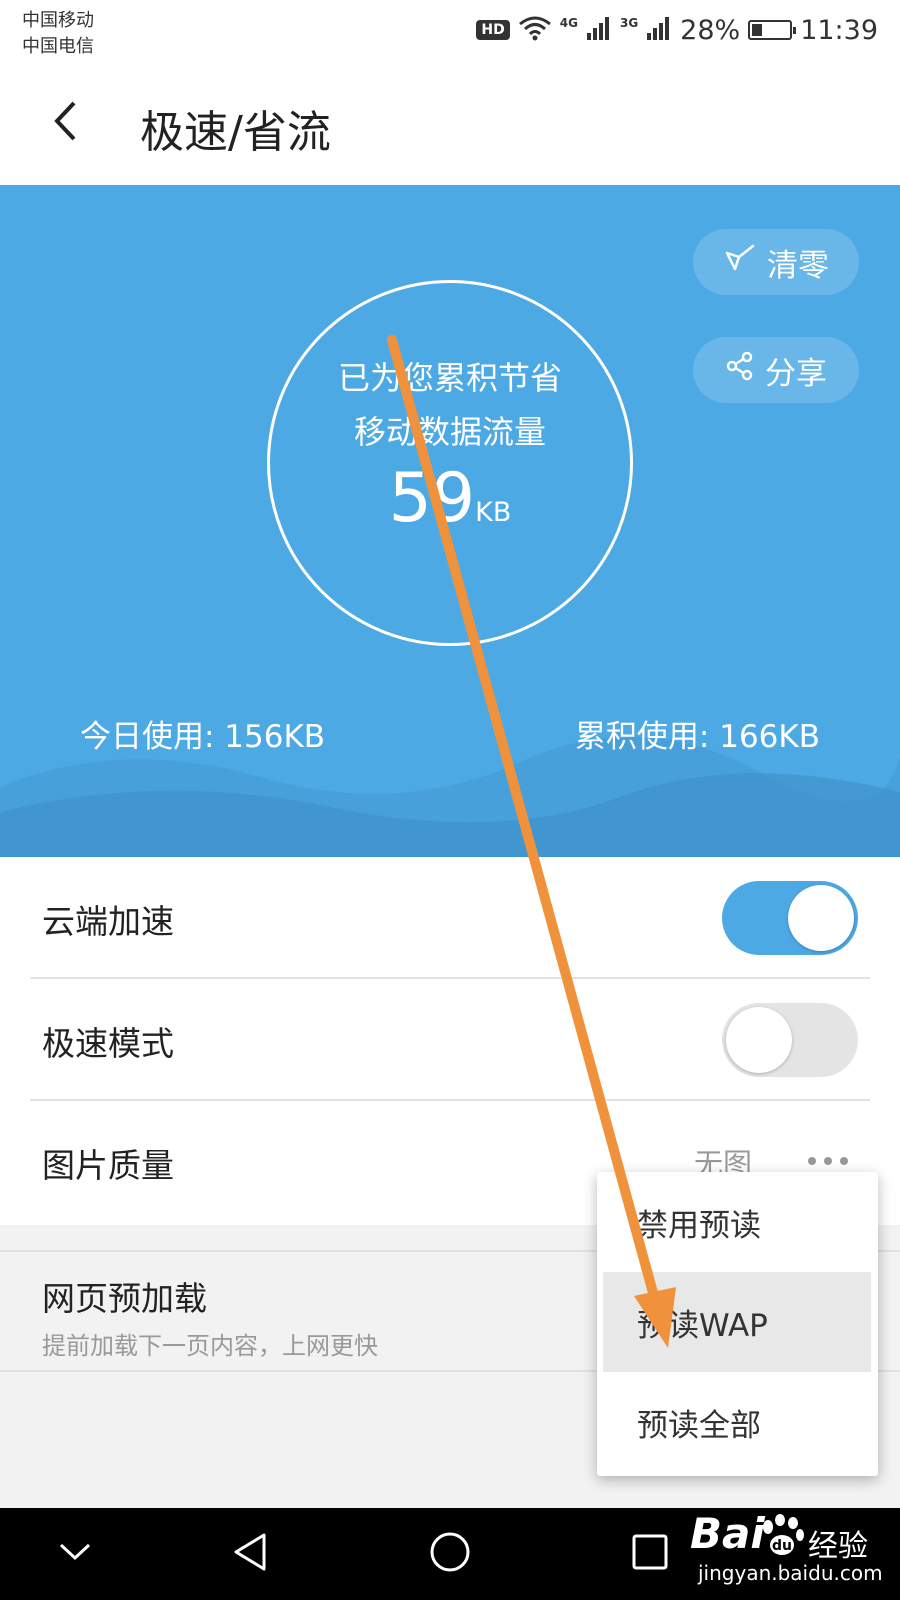 This screenshot has width=900, height=1600. I want to click on nav-back-button, so click(250, 1554).